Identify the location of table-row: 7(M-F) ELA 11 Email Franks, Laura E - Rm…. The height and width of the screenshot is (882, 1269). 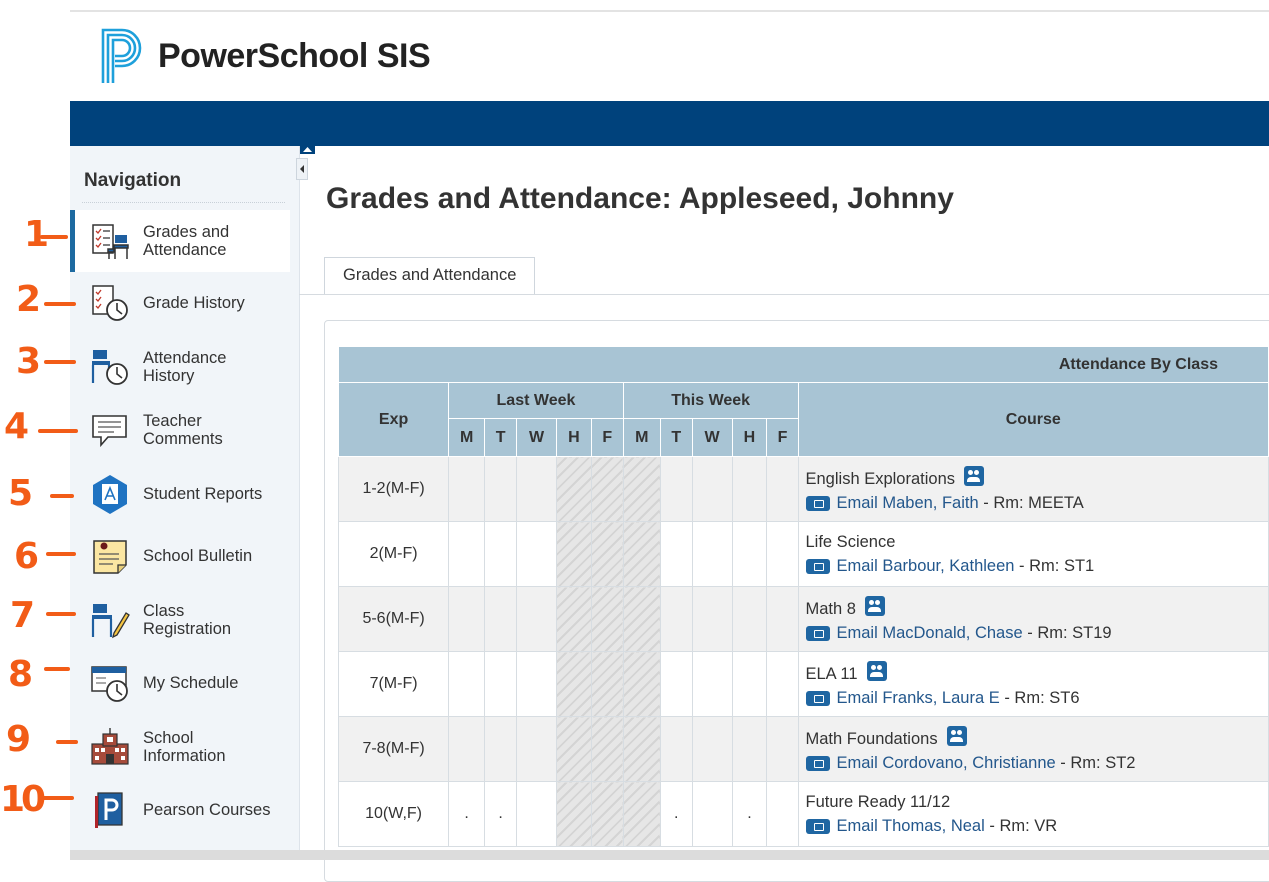
(803, 684).